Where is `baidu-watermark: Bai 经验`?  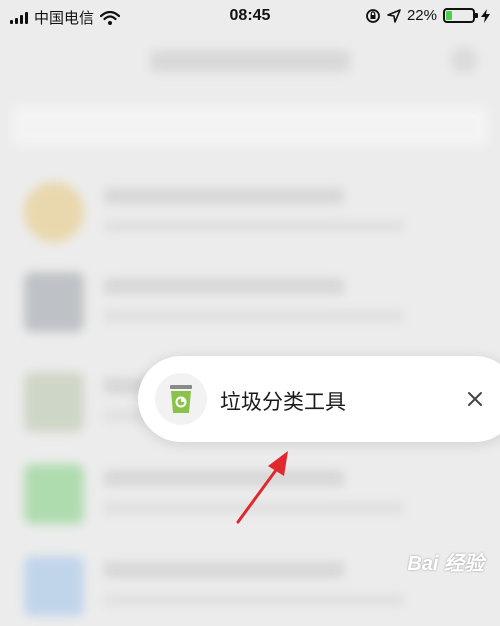 baidu-watermark: Bai 经验 is located at coordinates (445, 561).